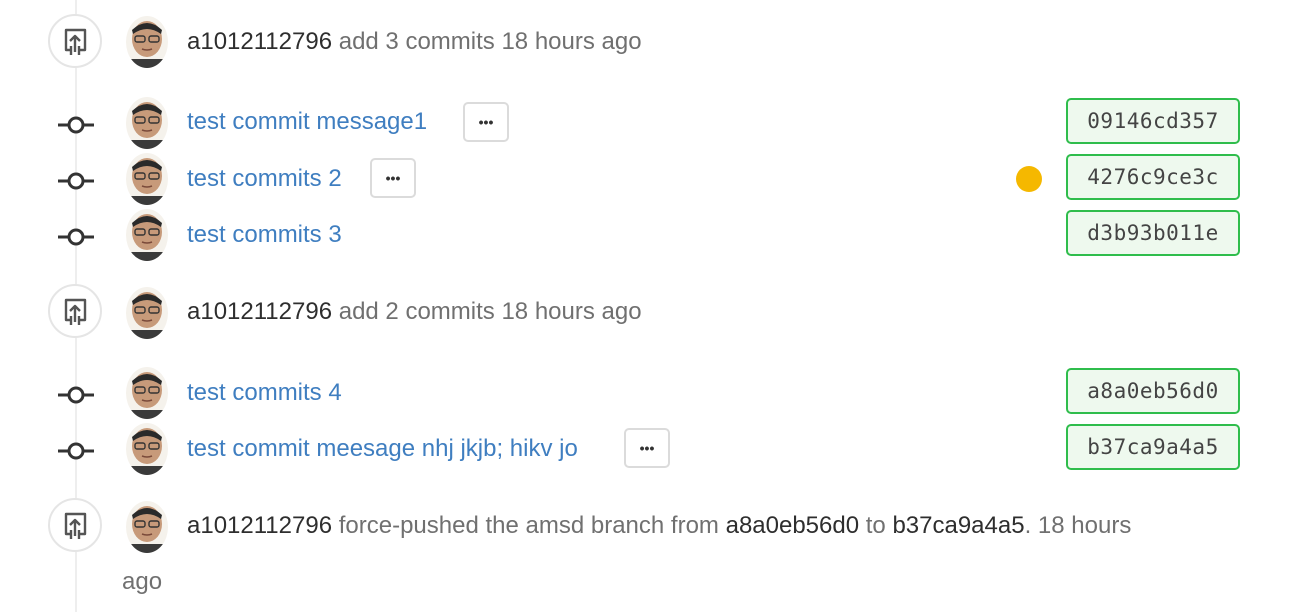 The width and height of the screenshot is (1294, 612). Describe the element at coordinates (528, 525) in the screenshot. I see `force-push-text: force-pushed the amsd branch from` at that location.